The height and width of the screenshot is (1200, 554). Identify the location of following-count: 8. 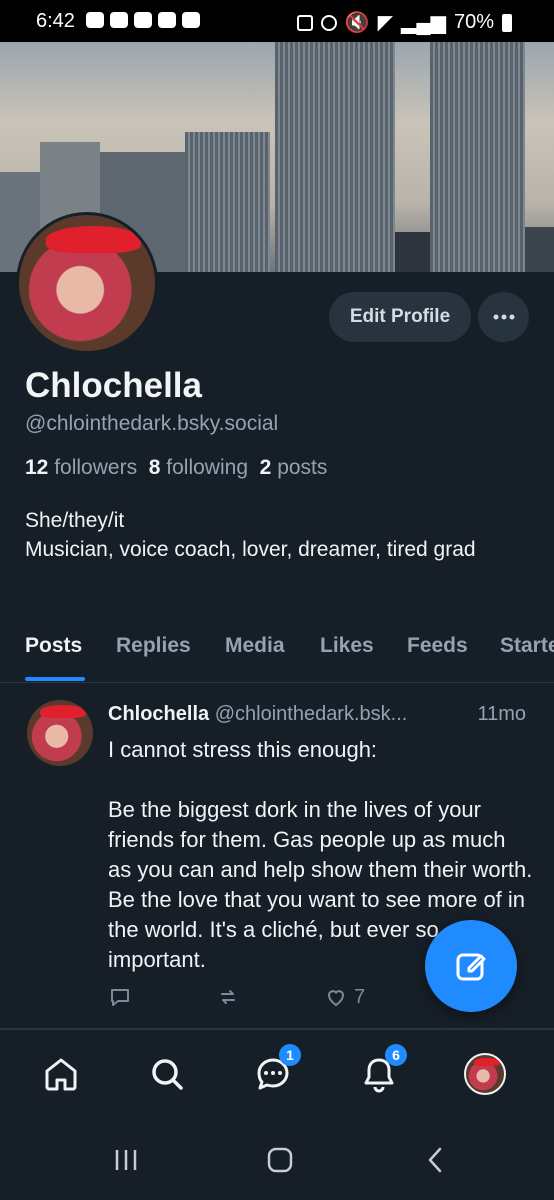
(154, 467).